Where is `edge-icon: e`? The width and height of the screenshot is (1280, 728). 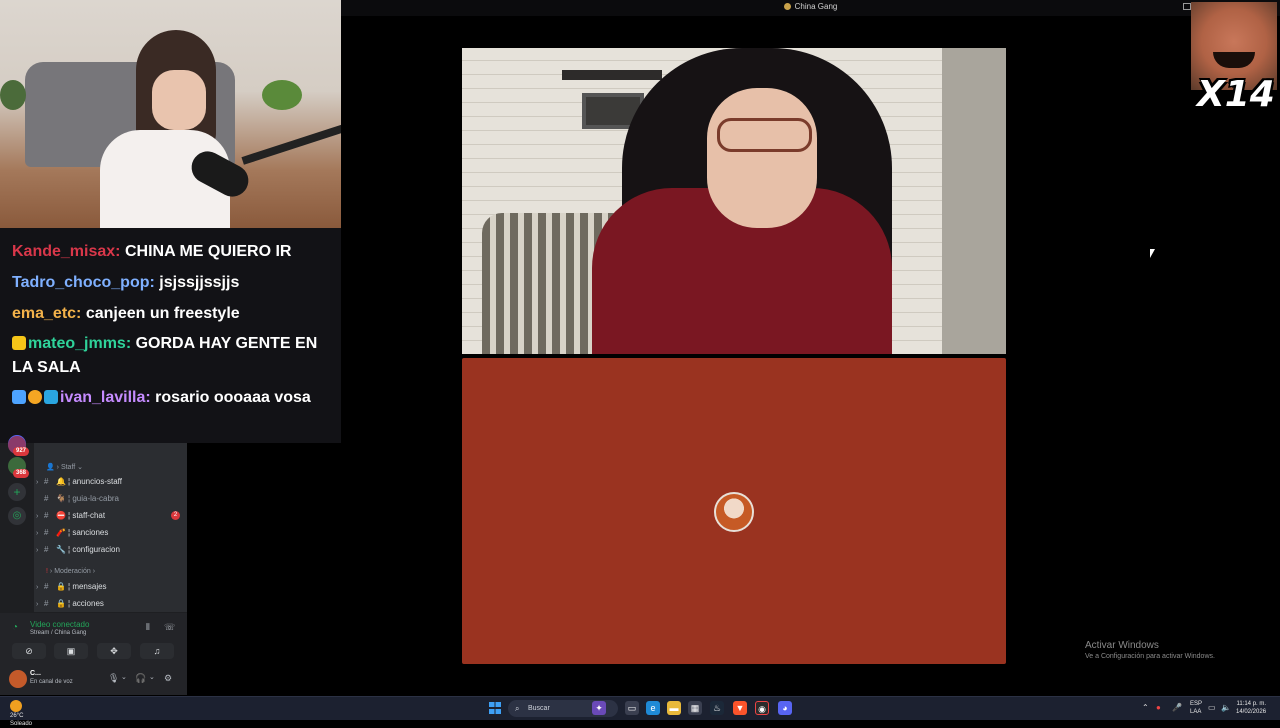
edge-icon: e is located at coordinates (653, 708).